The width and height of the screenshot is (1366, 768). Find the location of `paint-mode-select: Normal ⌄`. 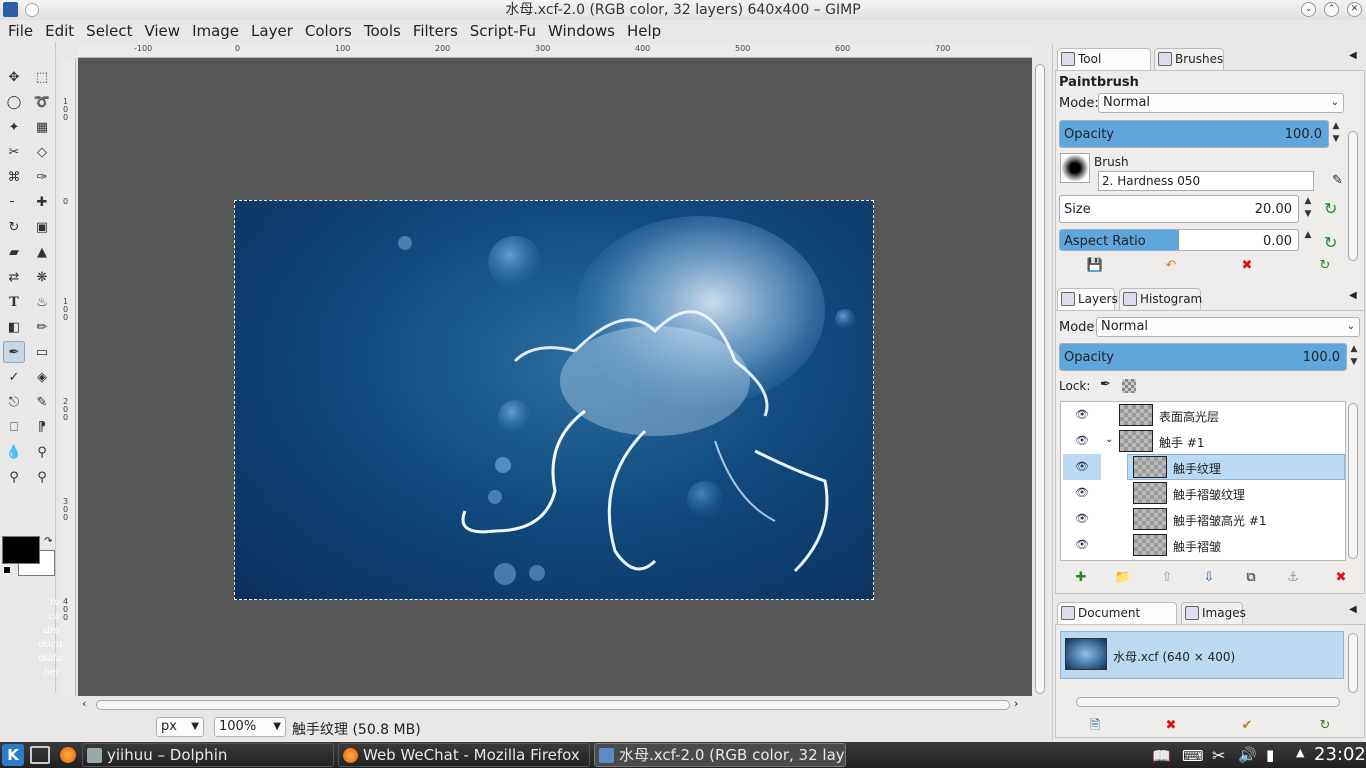

paint-mode-select: Normal ⌄ is located at coordinates (1221, 103).